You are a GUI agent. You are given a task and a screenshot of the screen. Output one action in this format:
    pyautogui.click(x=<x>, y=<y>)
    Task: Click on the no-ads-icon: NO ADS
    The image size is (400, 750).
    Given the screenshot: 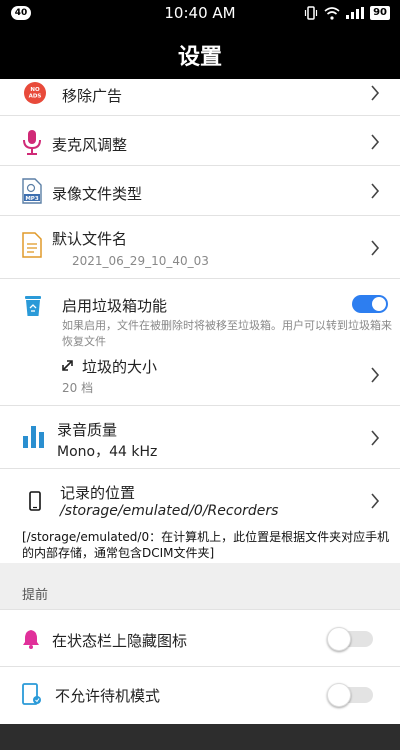 What is the action you would take?
    pyautogui.click(x=35, y=93)
    